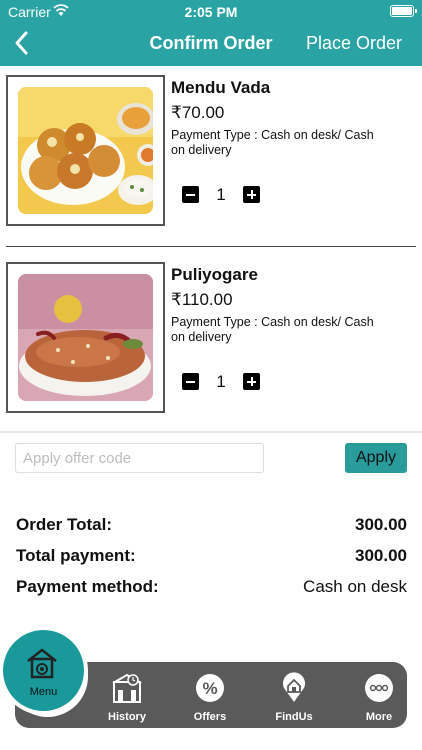  What do you see at coordinates (214, 274) in the screenshot?
I see `item-name: Puliyogare` at bounding box center [214, 274].